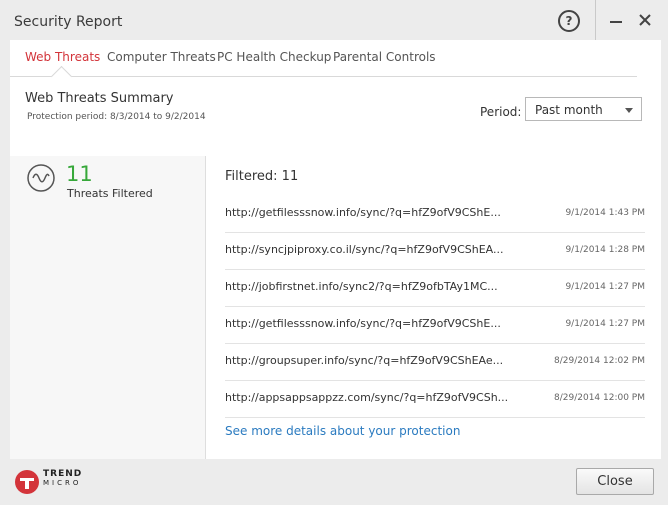  I want to click on logo-line-micro: MICRO, so click(62, 483).